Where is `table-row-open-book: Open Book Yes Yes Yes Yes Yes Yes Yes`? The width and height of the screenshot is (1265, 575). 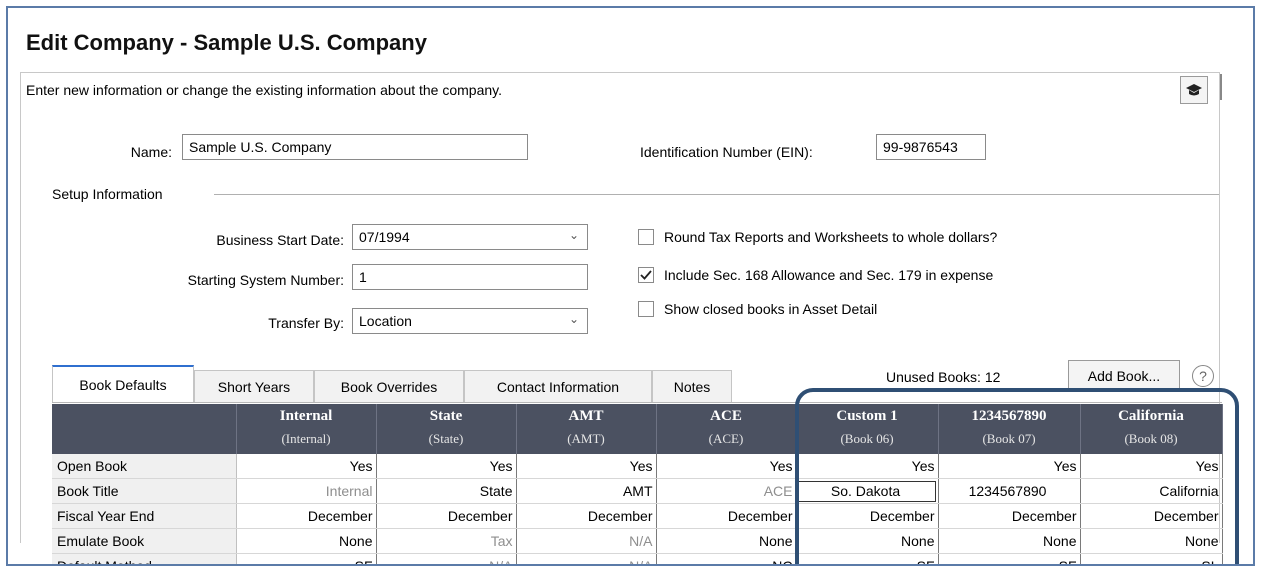 table-row-open-book: Open Book Yes Yes Yes Yes Yes Yes Yes is located at coordinates (637, 466).